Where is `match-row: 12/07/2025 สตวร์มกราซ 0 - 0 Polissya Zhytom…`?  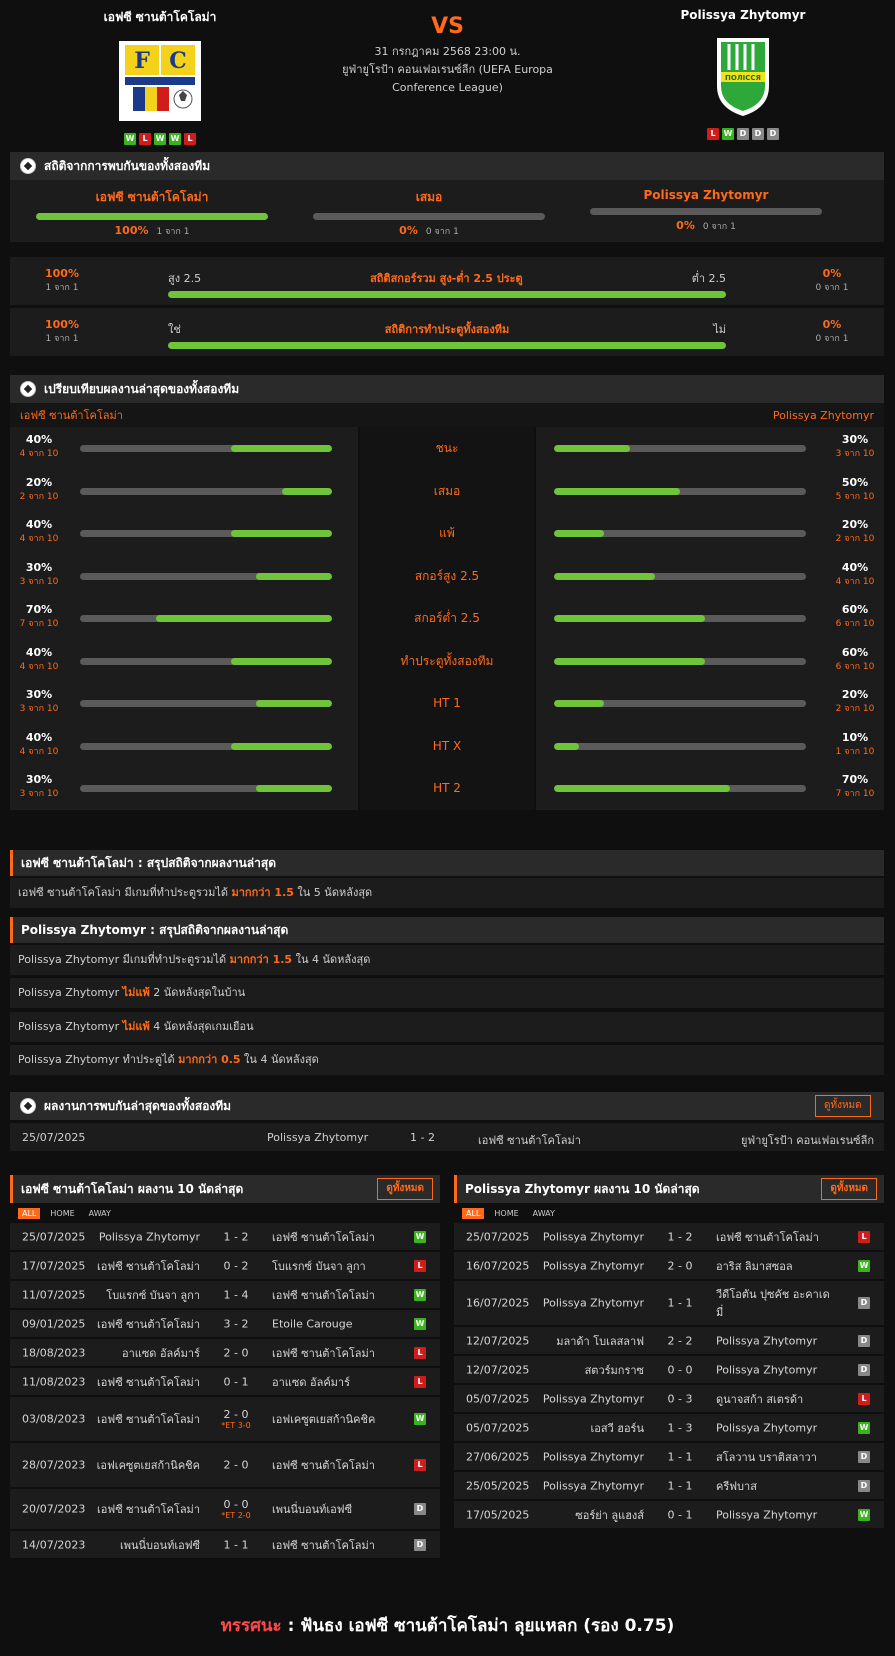
match-row: 12/07/2025 สตวร์มกราซ 0 - 0 Polissya Zhytom… is located at coordinates (669, 1369).